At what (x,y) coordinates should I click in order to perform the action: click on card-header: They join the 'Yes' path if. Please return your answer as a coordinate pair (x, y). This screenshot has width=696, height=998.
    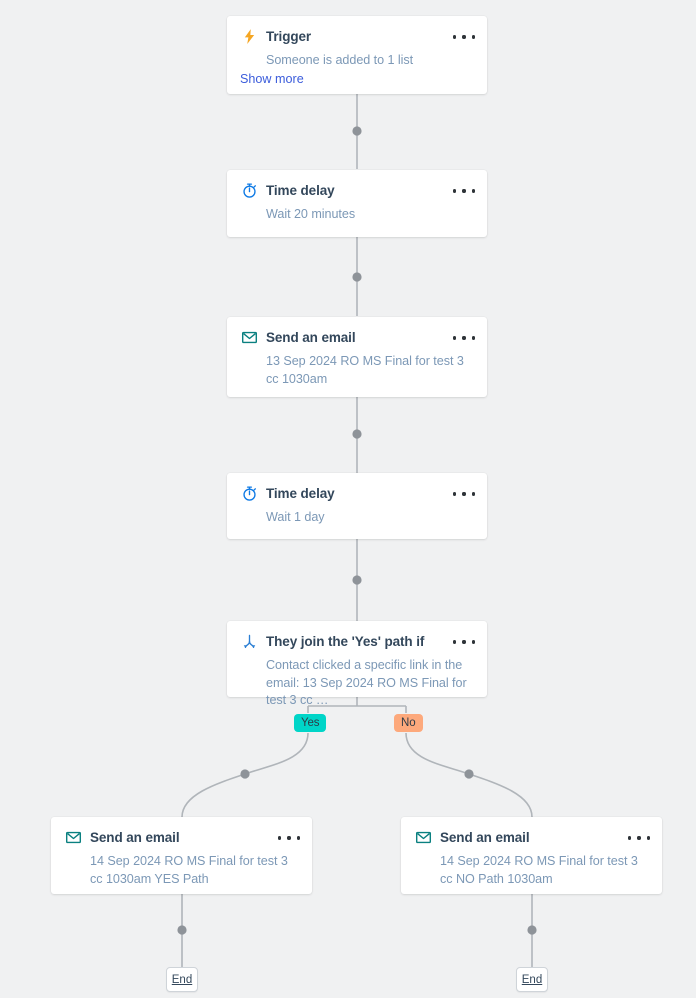
    Looking at the image, I should click on (357, 641).